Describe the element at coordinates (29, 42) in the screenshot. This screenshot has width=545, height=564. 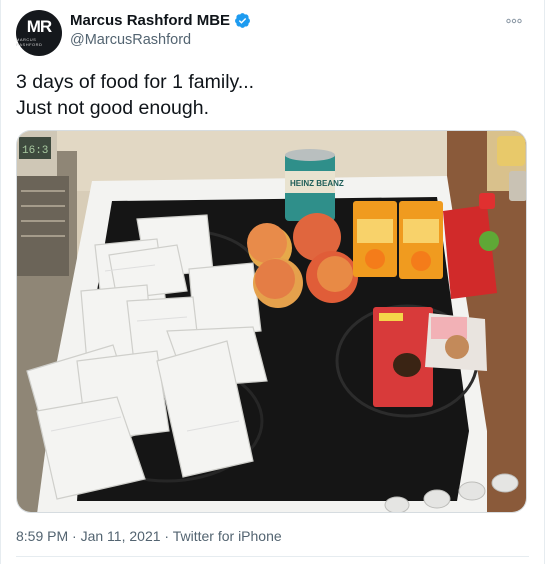
I see `avatar-caption: MARCUS RASHFORD` at that location.